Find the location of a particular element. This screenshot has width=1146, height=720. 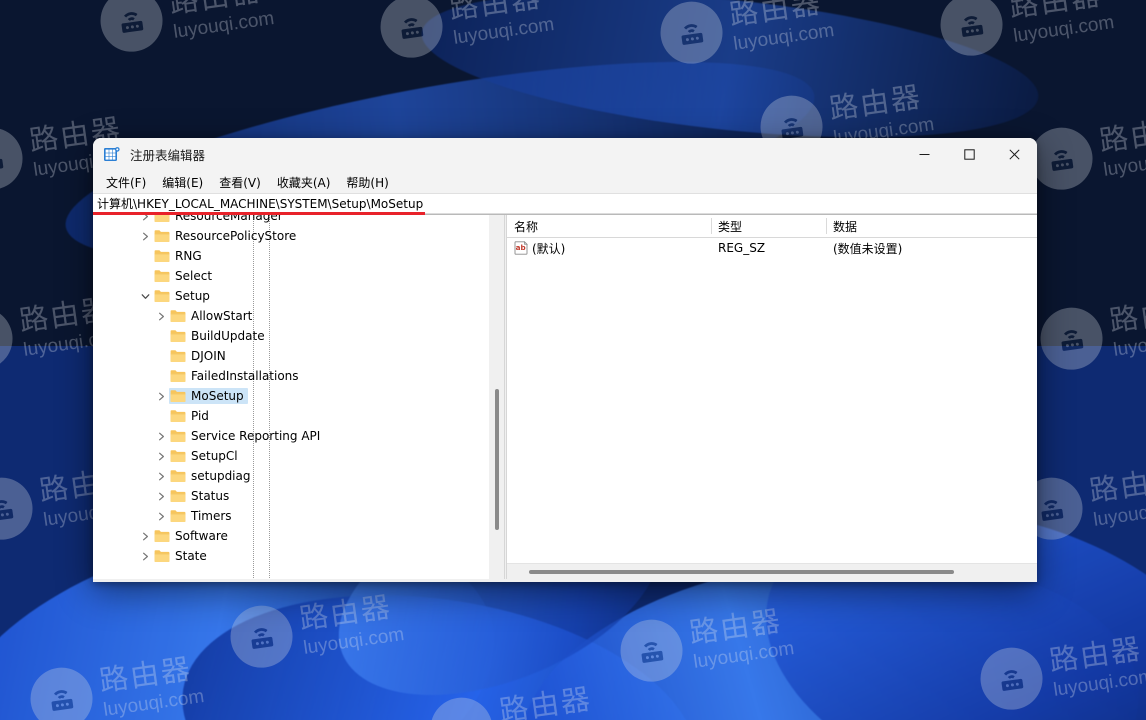

tree-node-body: Timers is located at coordinates (202, 516).